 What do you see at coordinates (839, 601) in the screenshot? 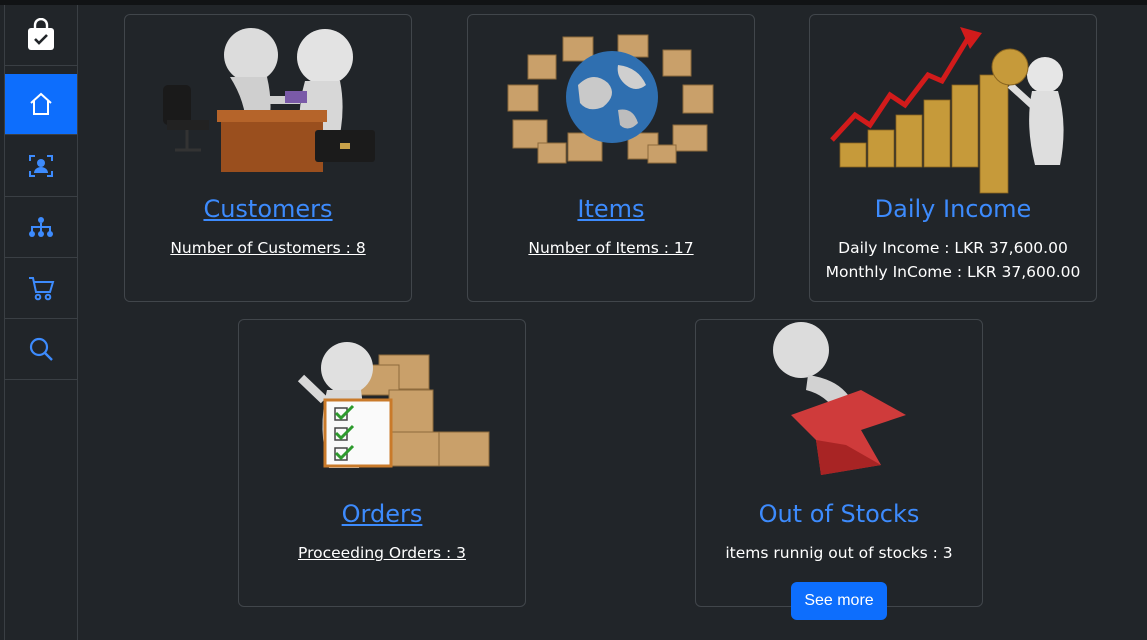
I see `see-more-button: See more` at bounding box center [839, 601].